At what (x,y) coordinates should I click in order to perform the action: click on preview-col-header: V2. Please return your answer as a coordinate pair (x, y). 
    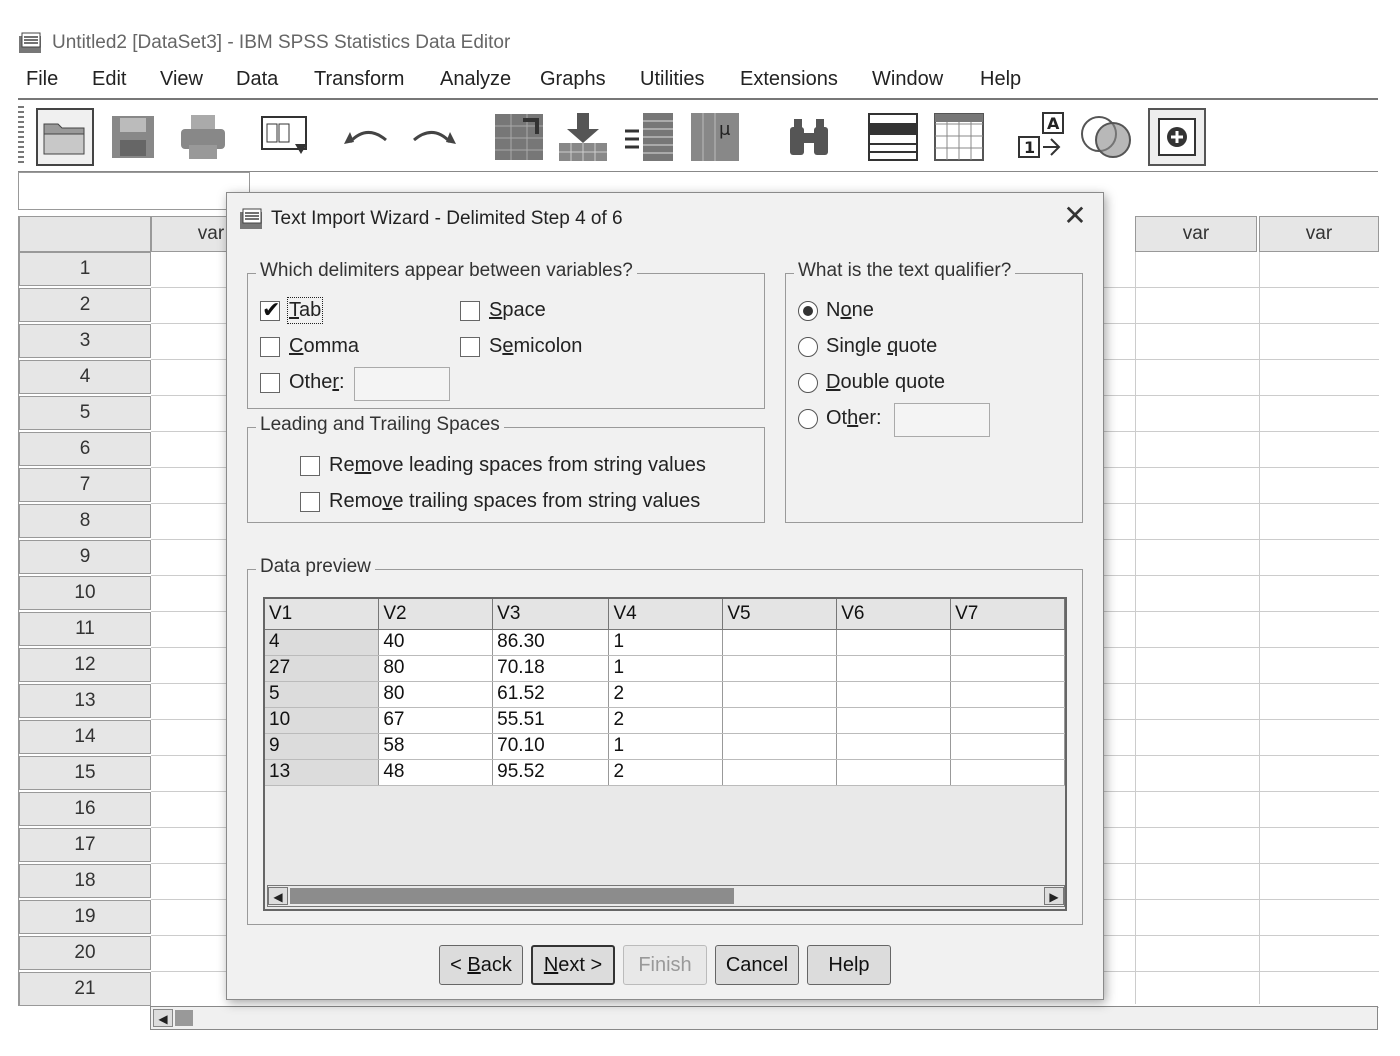
    Looking at the image, I should click on (436, 614).